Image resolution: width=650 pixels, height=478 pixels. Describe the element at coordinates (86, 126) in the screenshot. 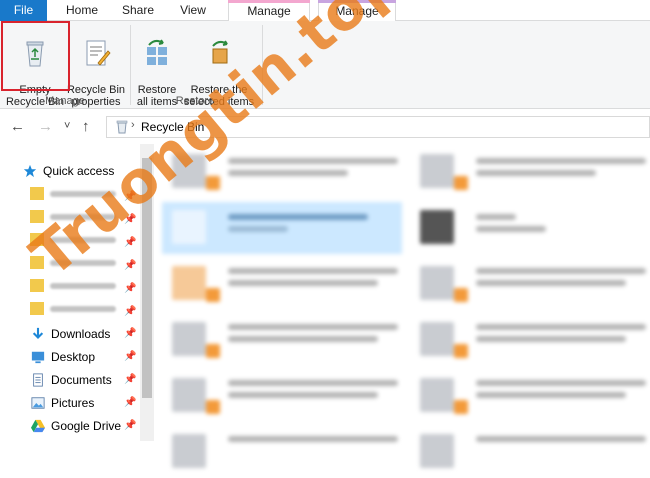

I see `up-arrow-icon: ↑` at that location.